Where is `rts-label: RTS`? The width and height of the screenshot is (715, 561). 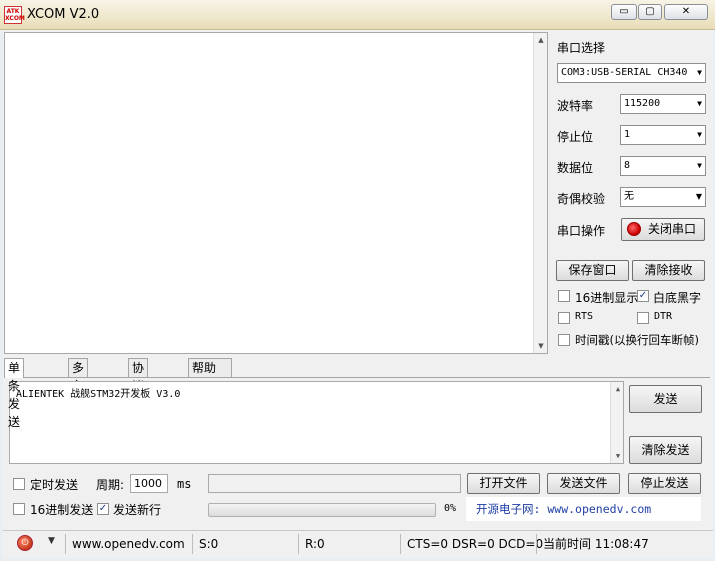 rts-label: RTS is located at coordinates (584, 316).